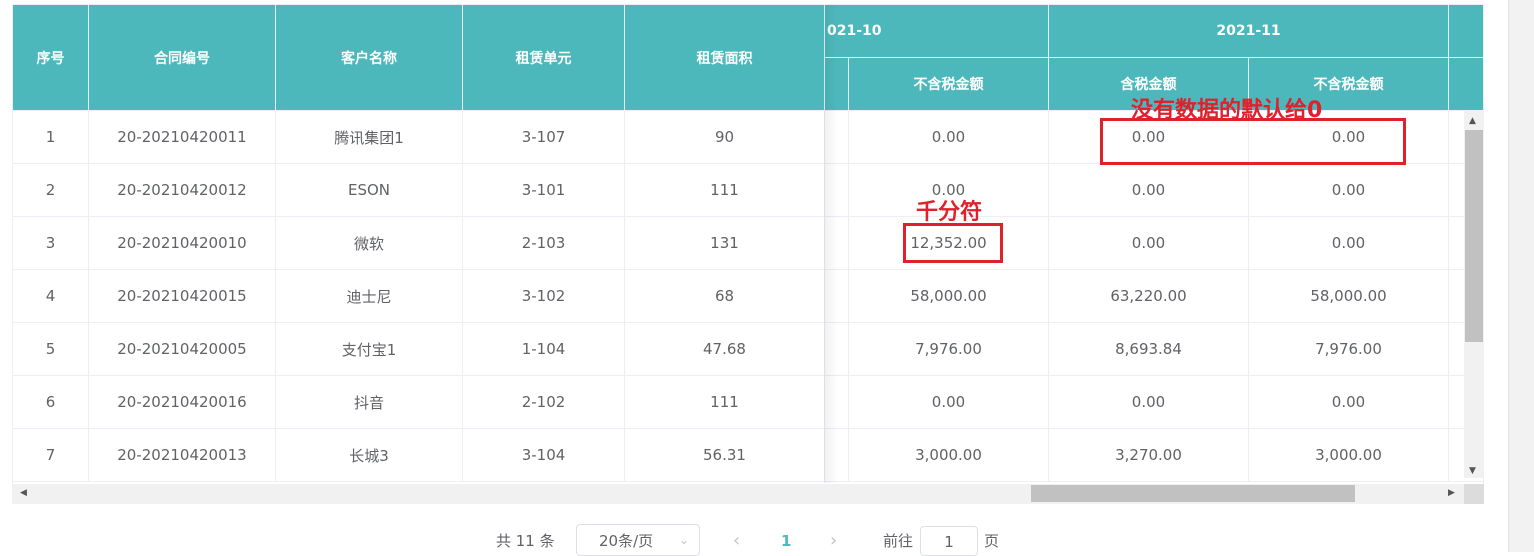 The image size is (1534, 556). I want to click on annotation-default-zero: 没有数据的默认给0, so click(1227, 110).